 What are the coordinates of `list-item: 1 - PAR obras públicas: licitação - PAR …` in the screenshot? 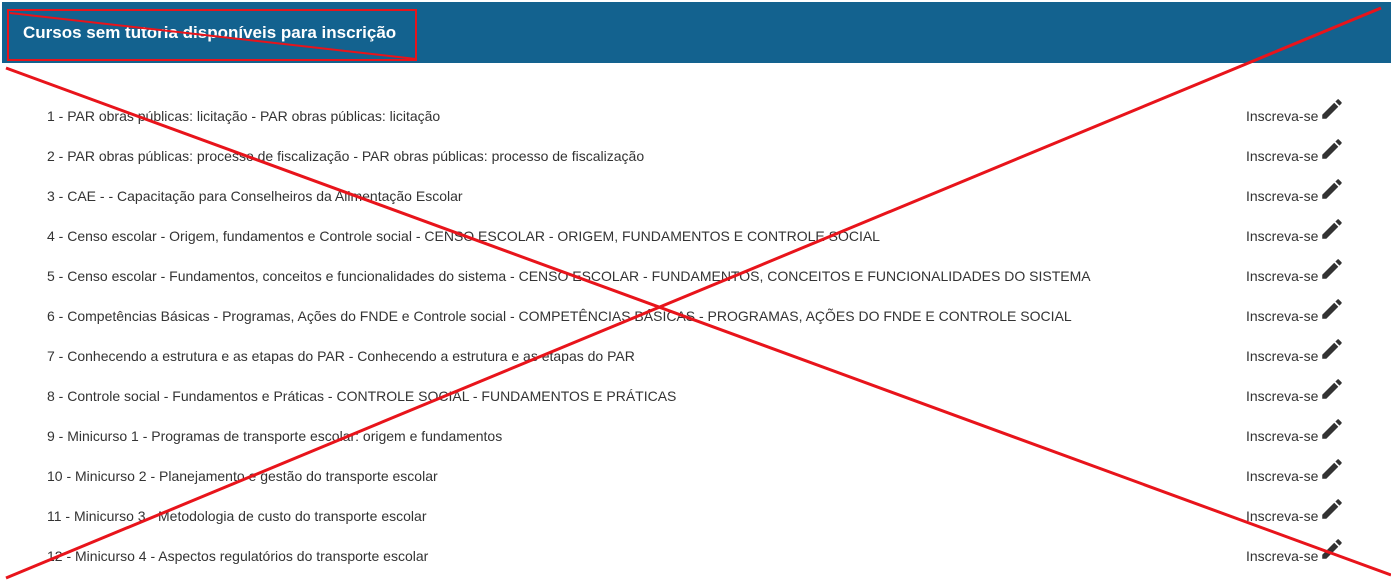 It's located at (695, 116).